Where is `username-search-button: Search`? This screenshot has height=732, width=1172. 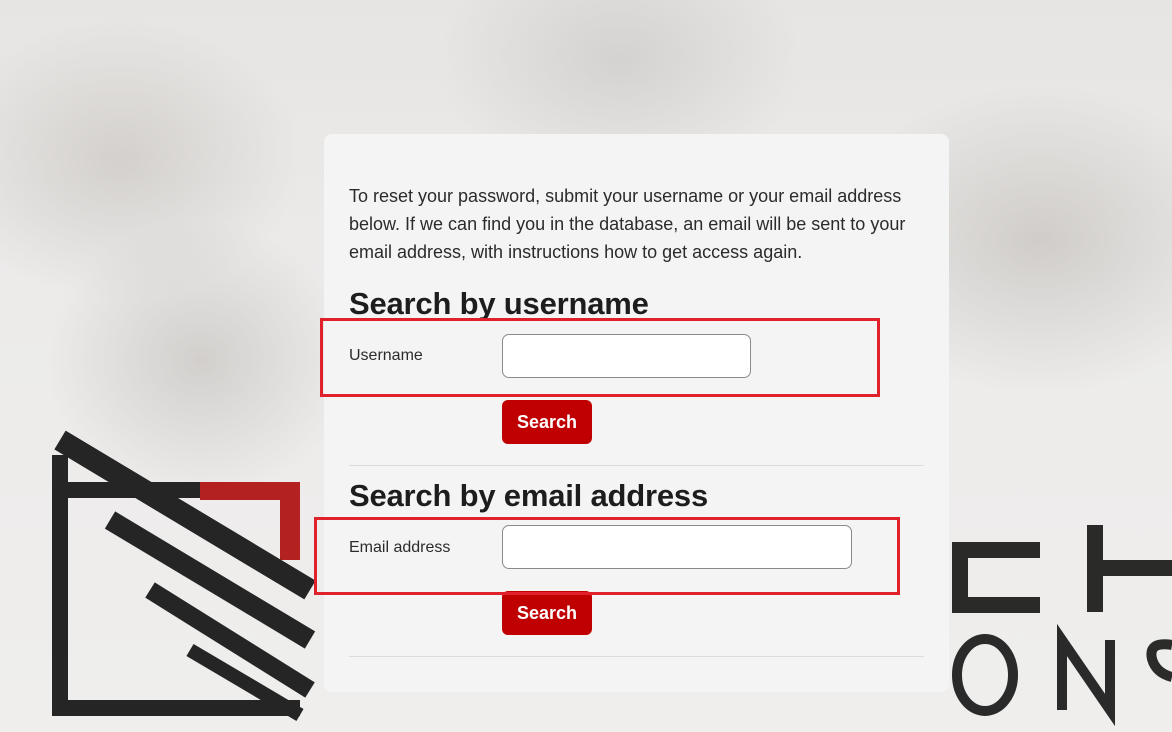 username-search-button: Search is located at coordinates (547, 422).